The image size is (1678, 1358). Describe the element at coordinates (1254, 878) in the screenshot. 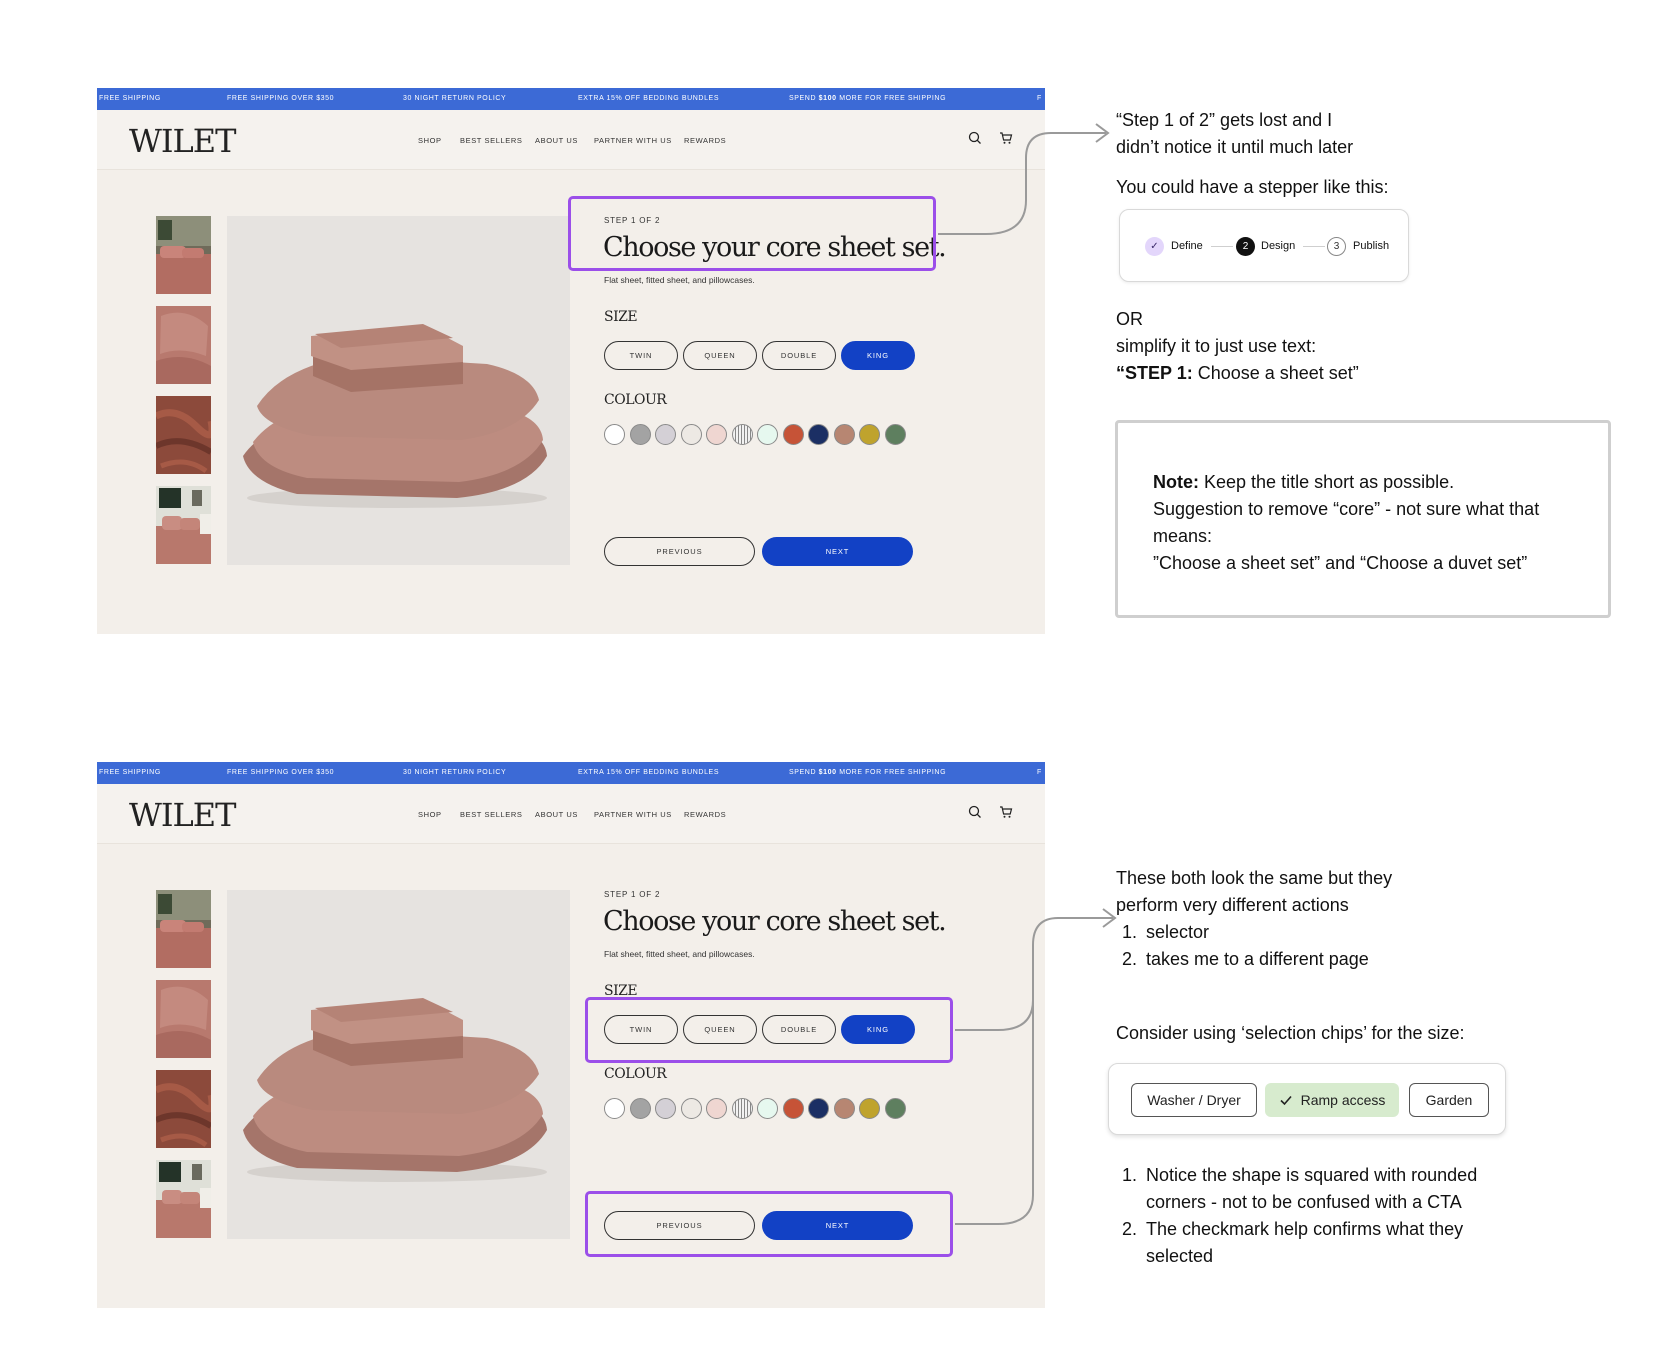

I see `note-line: These both look the same but they` at that location.